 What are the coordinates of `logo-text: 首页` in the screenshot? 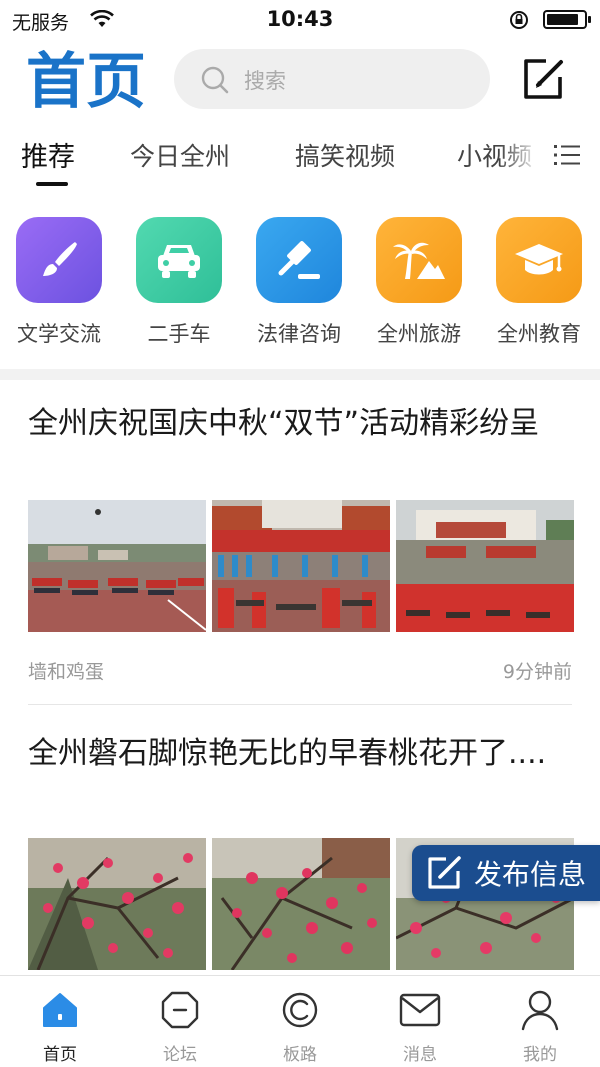 It's located at (86, 79).